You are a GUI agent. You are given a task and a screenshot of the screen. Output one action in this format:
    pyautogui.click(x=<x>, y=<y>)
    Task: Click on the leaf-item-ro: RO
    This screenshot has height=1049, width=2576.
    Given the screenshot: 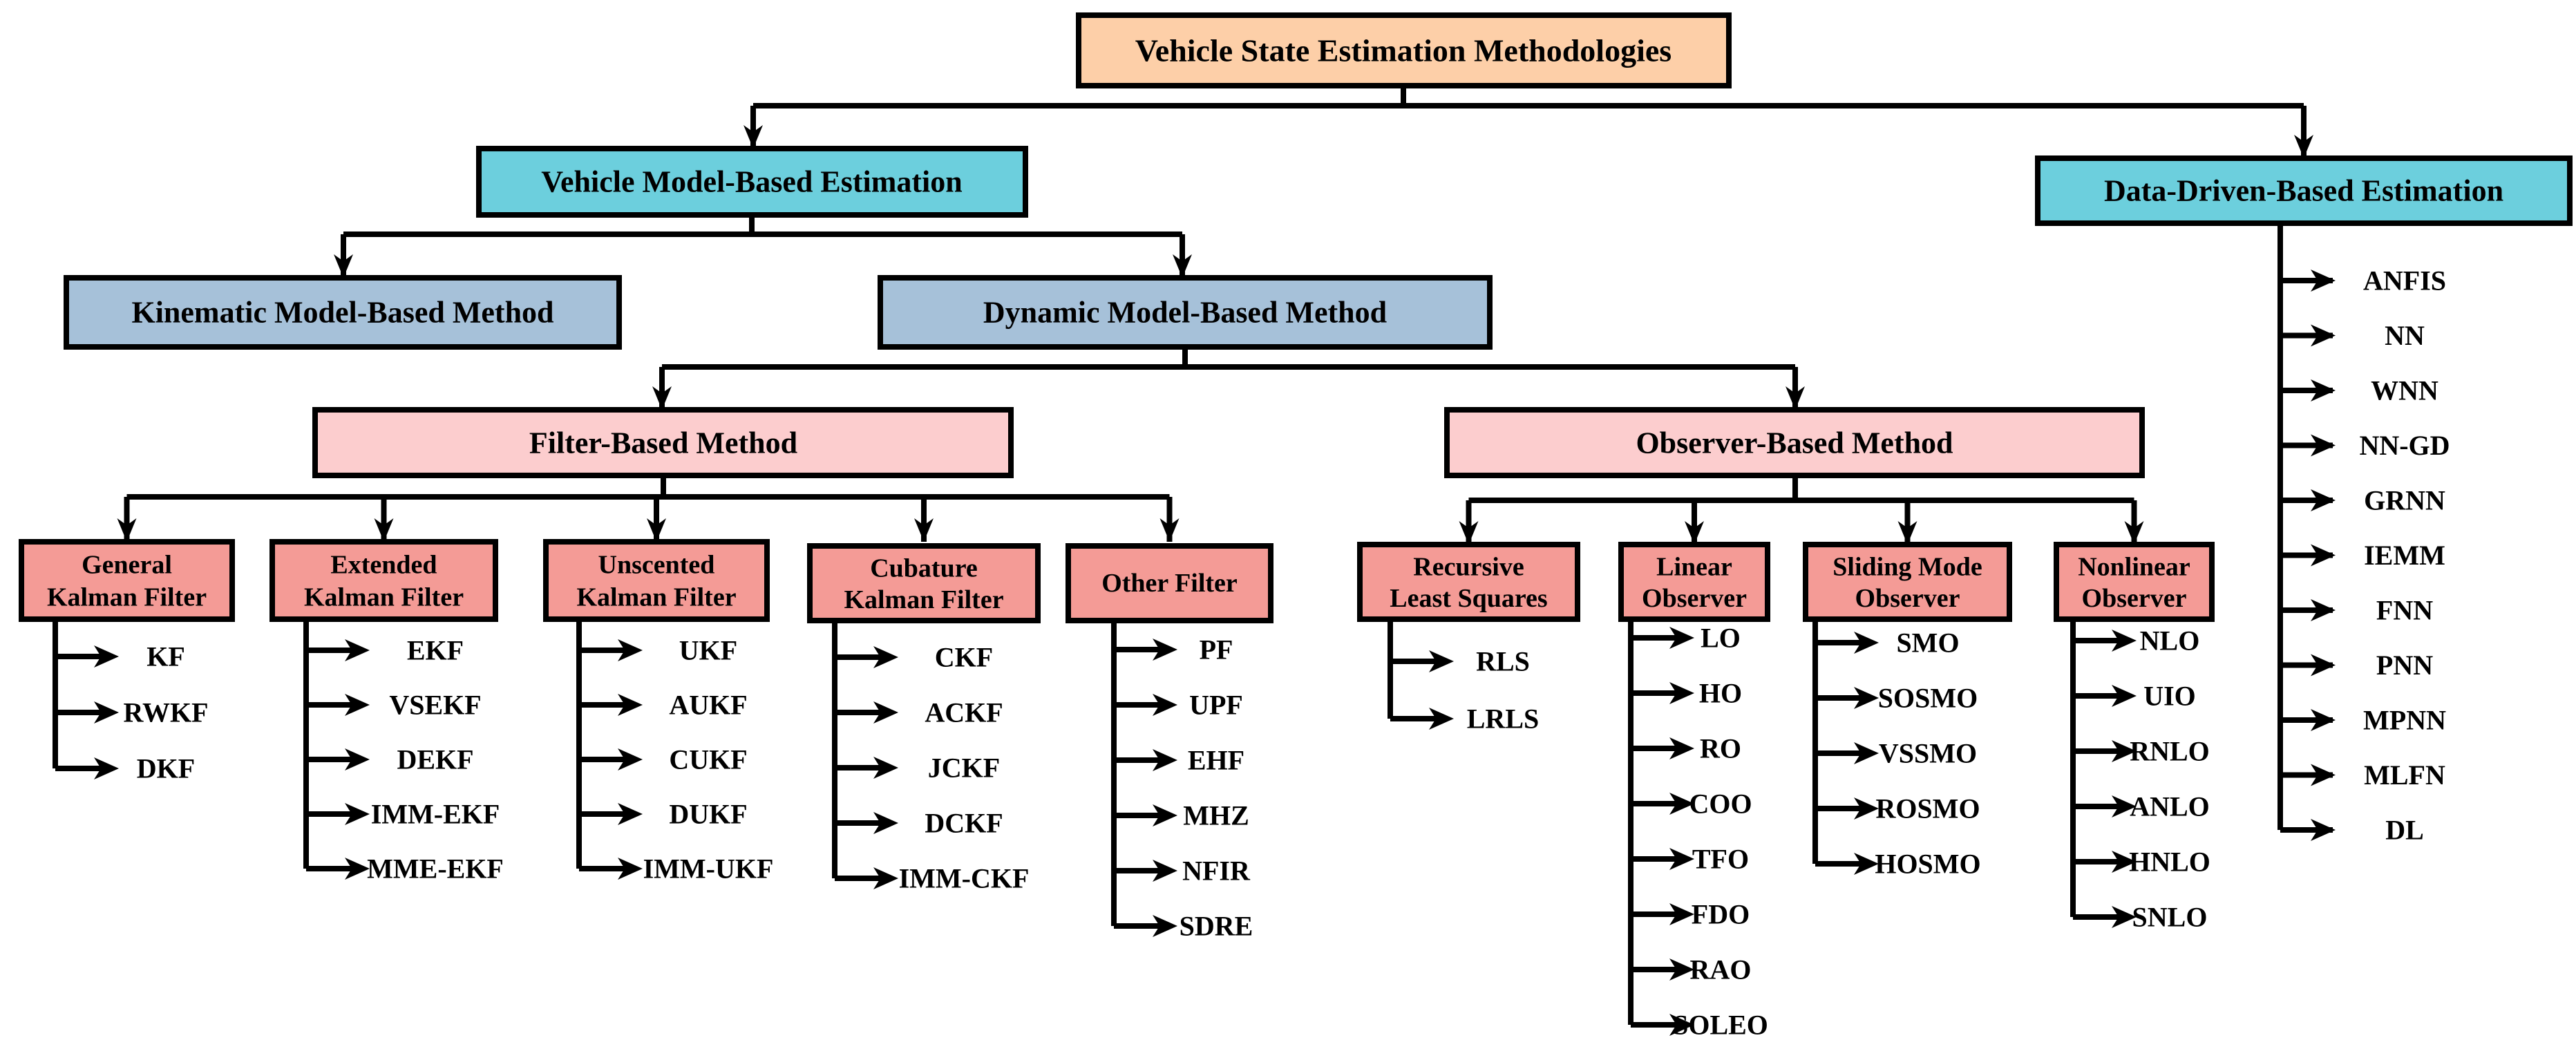 What is the action you would take?
    pyautogui.click(x=1720, y=748)
    